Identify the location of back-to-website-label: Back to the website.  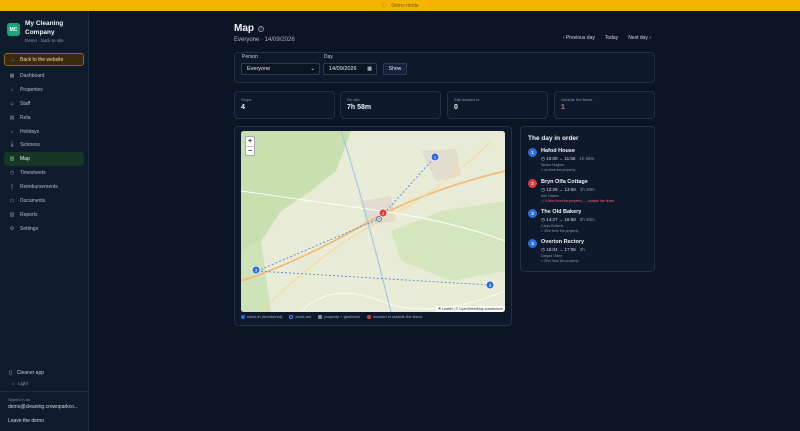
(42, 59).